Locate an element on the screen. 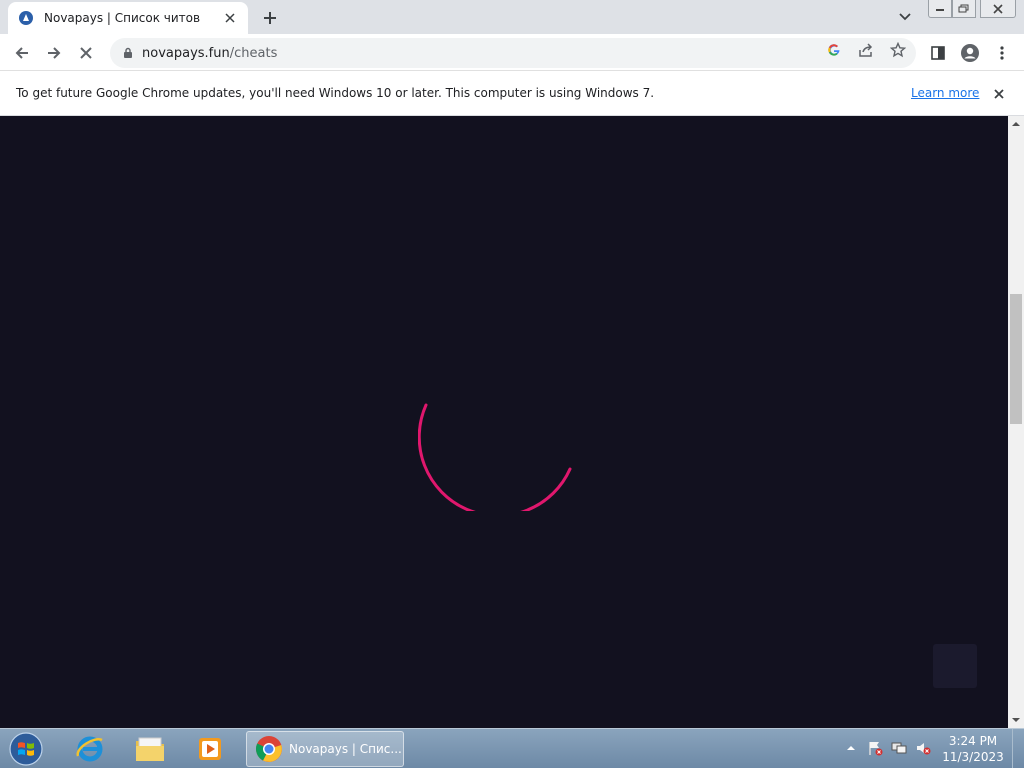 The image size is (1024, 768). tab-title: Novapays | Список читов is located at coordinates (122, 18).